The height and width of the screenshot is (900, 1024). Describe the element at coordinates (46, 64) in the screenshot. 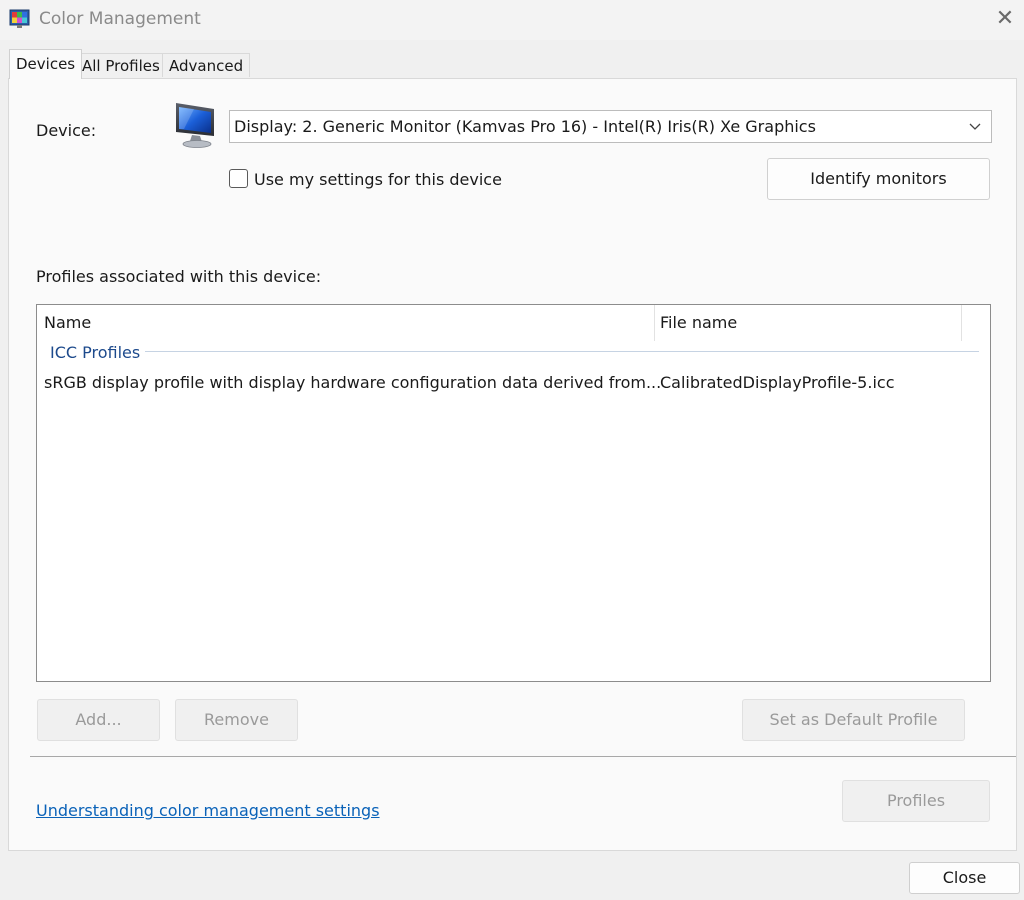

I see `tab-devices: Devices` at that location.